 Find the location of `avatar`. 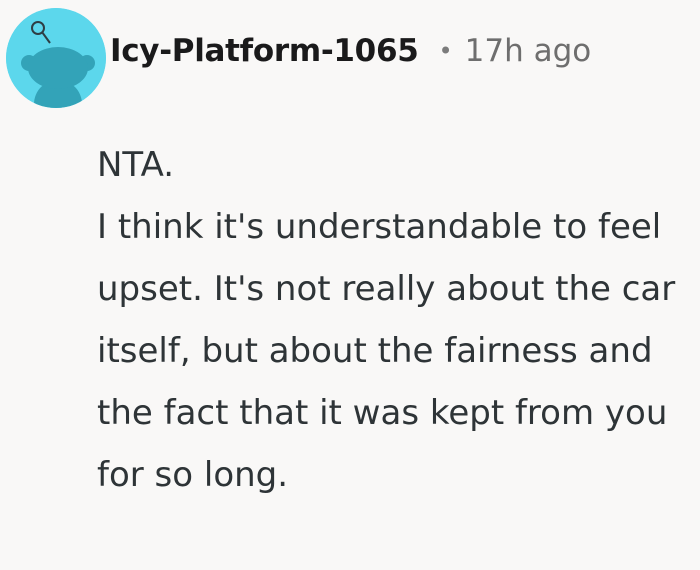

avatar is located at coordinates (56, 58).